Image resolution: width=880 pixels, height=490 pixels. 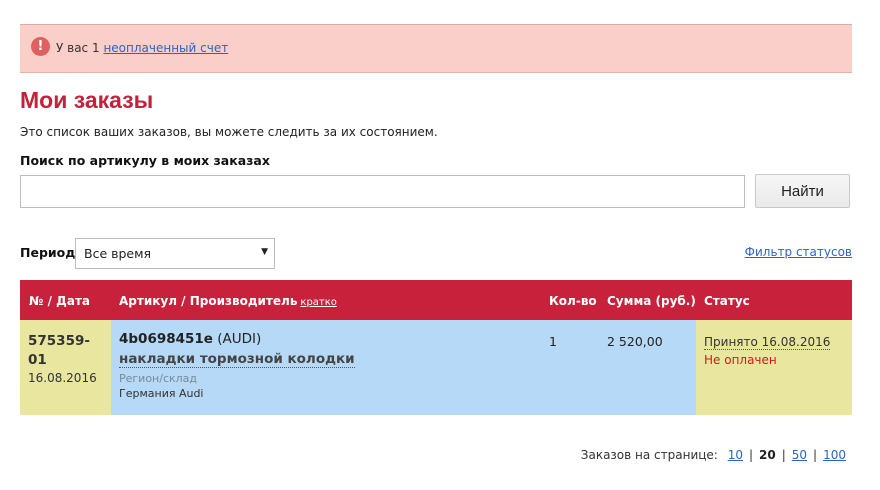 What do you see at coordinates (834, 455) in the screenshot?
I see `per-page-100: 100` at bounding box center [834, 455].